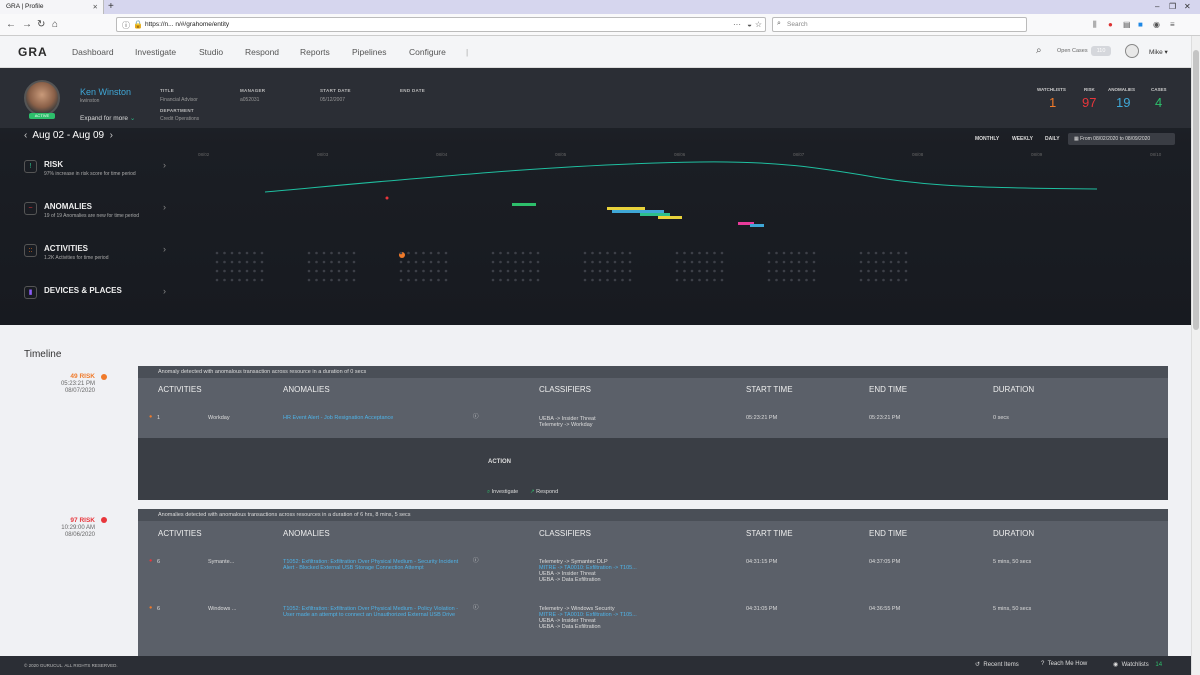 Image resolution: width=1200 pixels, height=675 pixels. What do you see at coordinates (758, 24) in the screenshot?
I see `bookmark-icon: ☆` at bounding box center [758, 24].